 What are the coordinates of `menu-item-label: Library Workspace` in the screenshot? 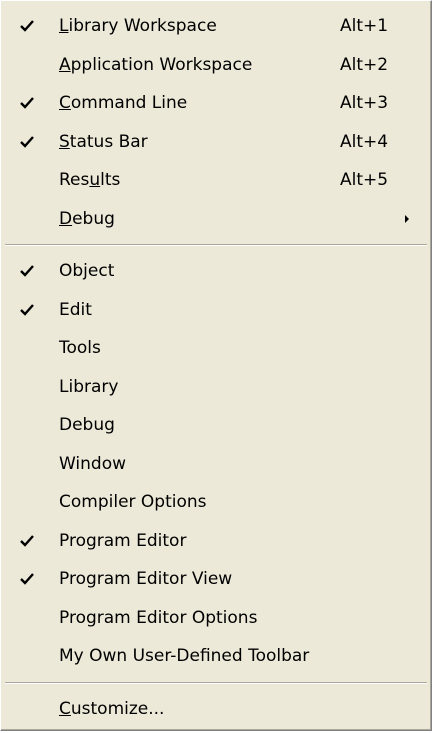 It's located at (138, 26).